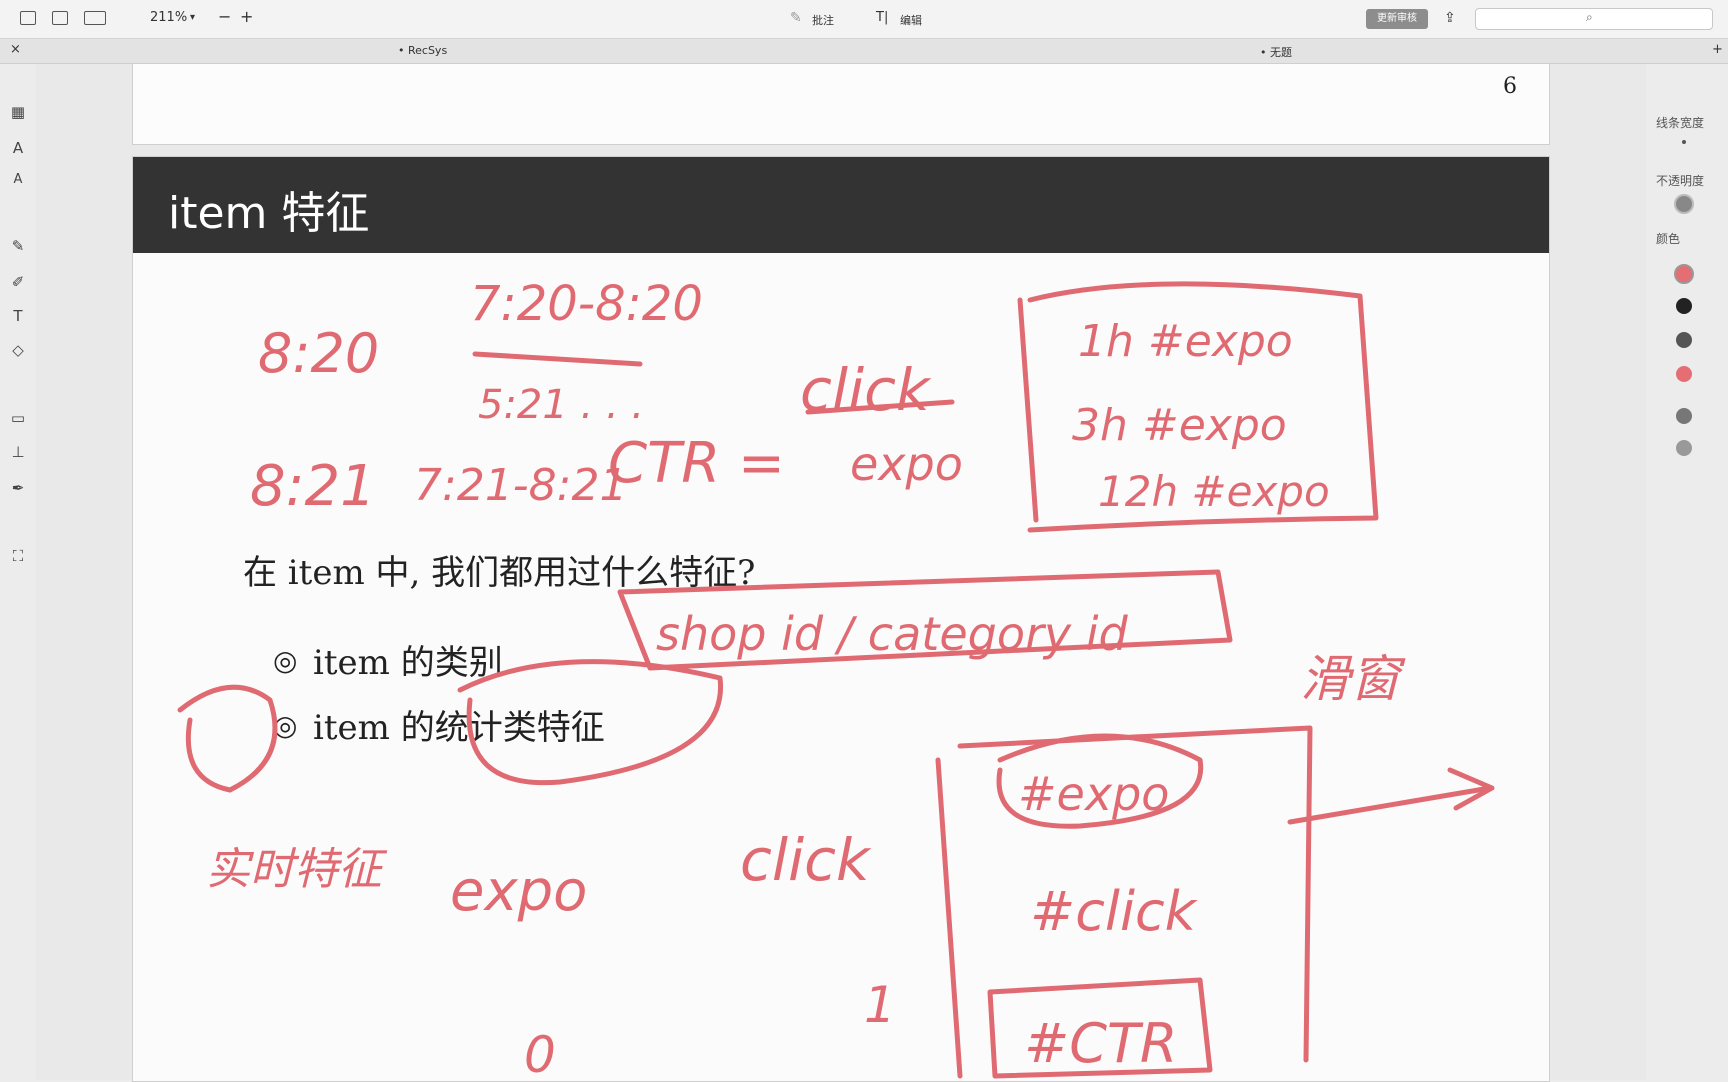  Describe the element at coordinates (1589, 17) in the screenshot. I see `search-icon: ⌕` at that location.